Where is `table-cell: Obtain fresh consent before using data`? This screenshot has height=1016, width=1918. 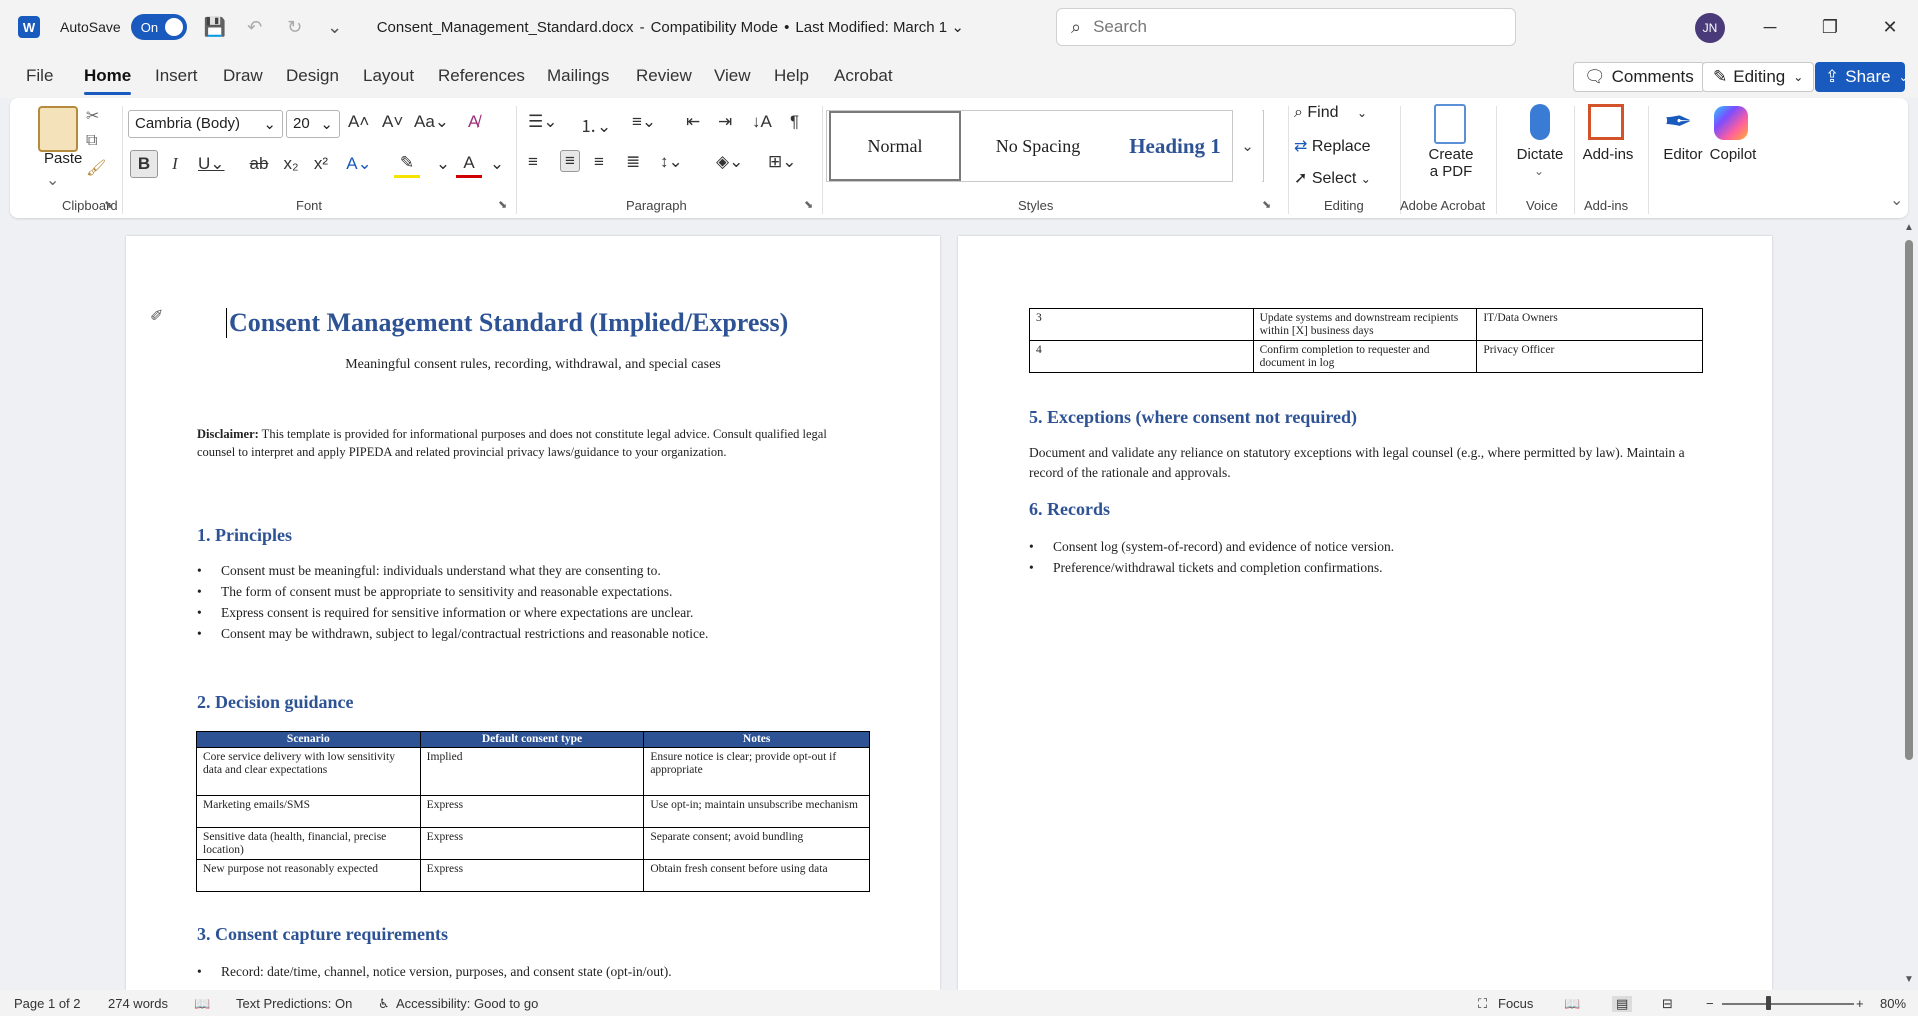
table-cell: Obtain fresh consent before using data is located at coordinates (756, 875).